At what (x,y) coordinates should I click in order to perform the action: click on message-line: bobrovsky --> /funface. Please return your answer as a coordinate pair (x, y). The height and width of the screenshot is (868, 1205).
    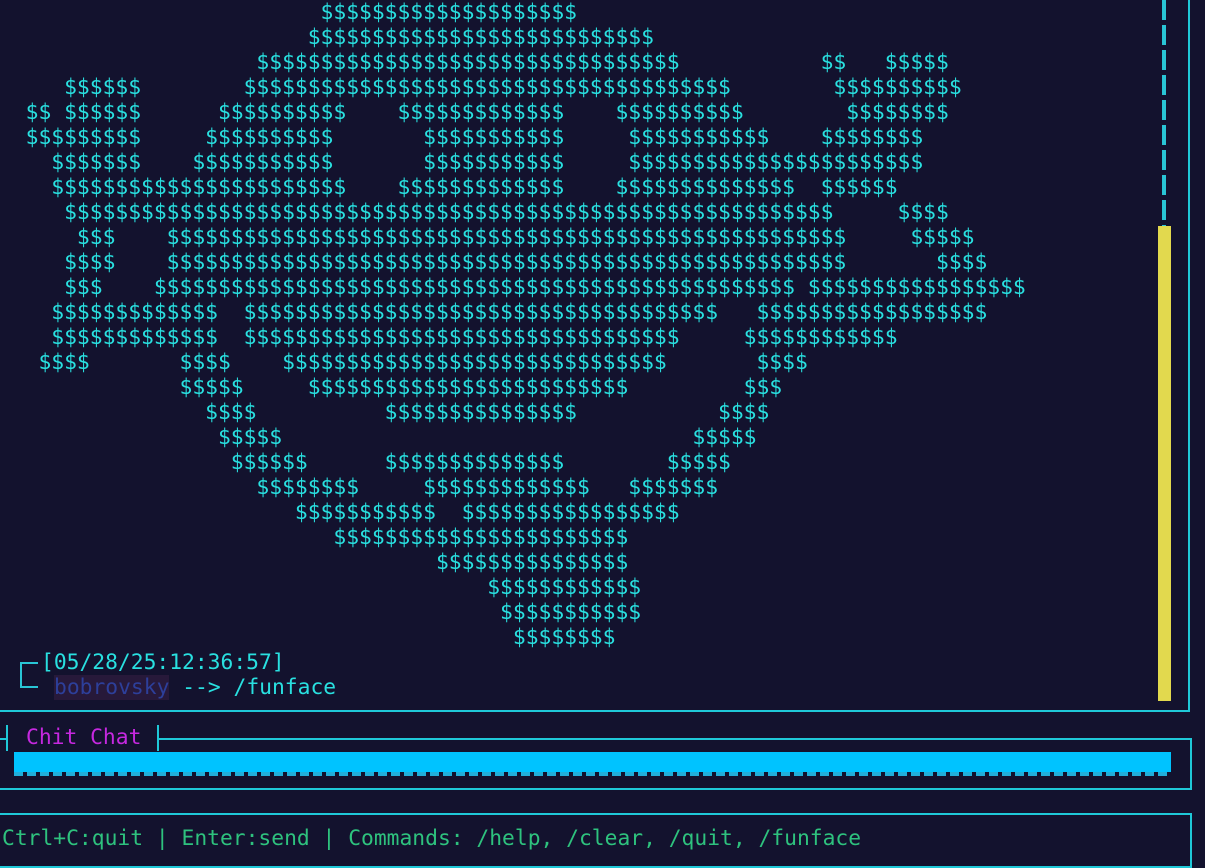
    Looking at the image, I should click on (195, 687).